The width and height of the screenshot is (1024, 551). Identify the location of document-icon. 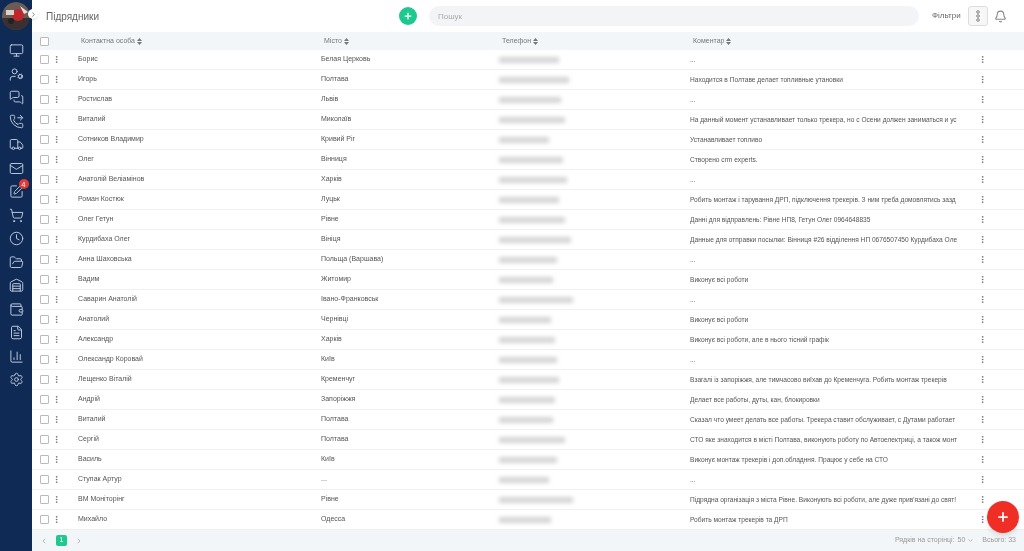
(16, 332).